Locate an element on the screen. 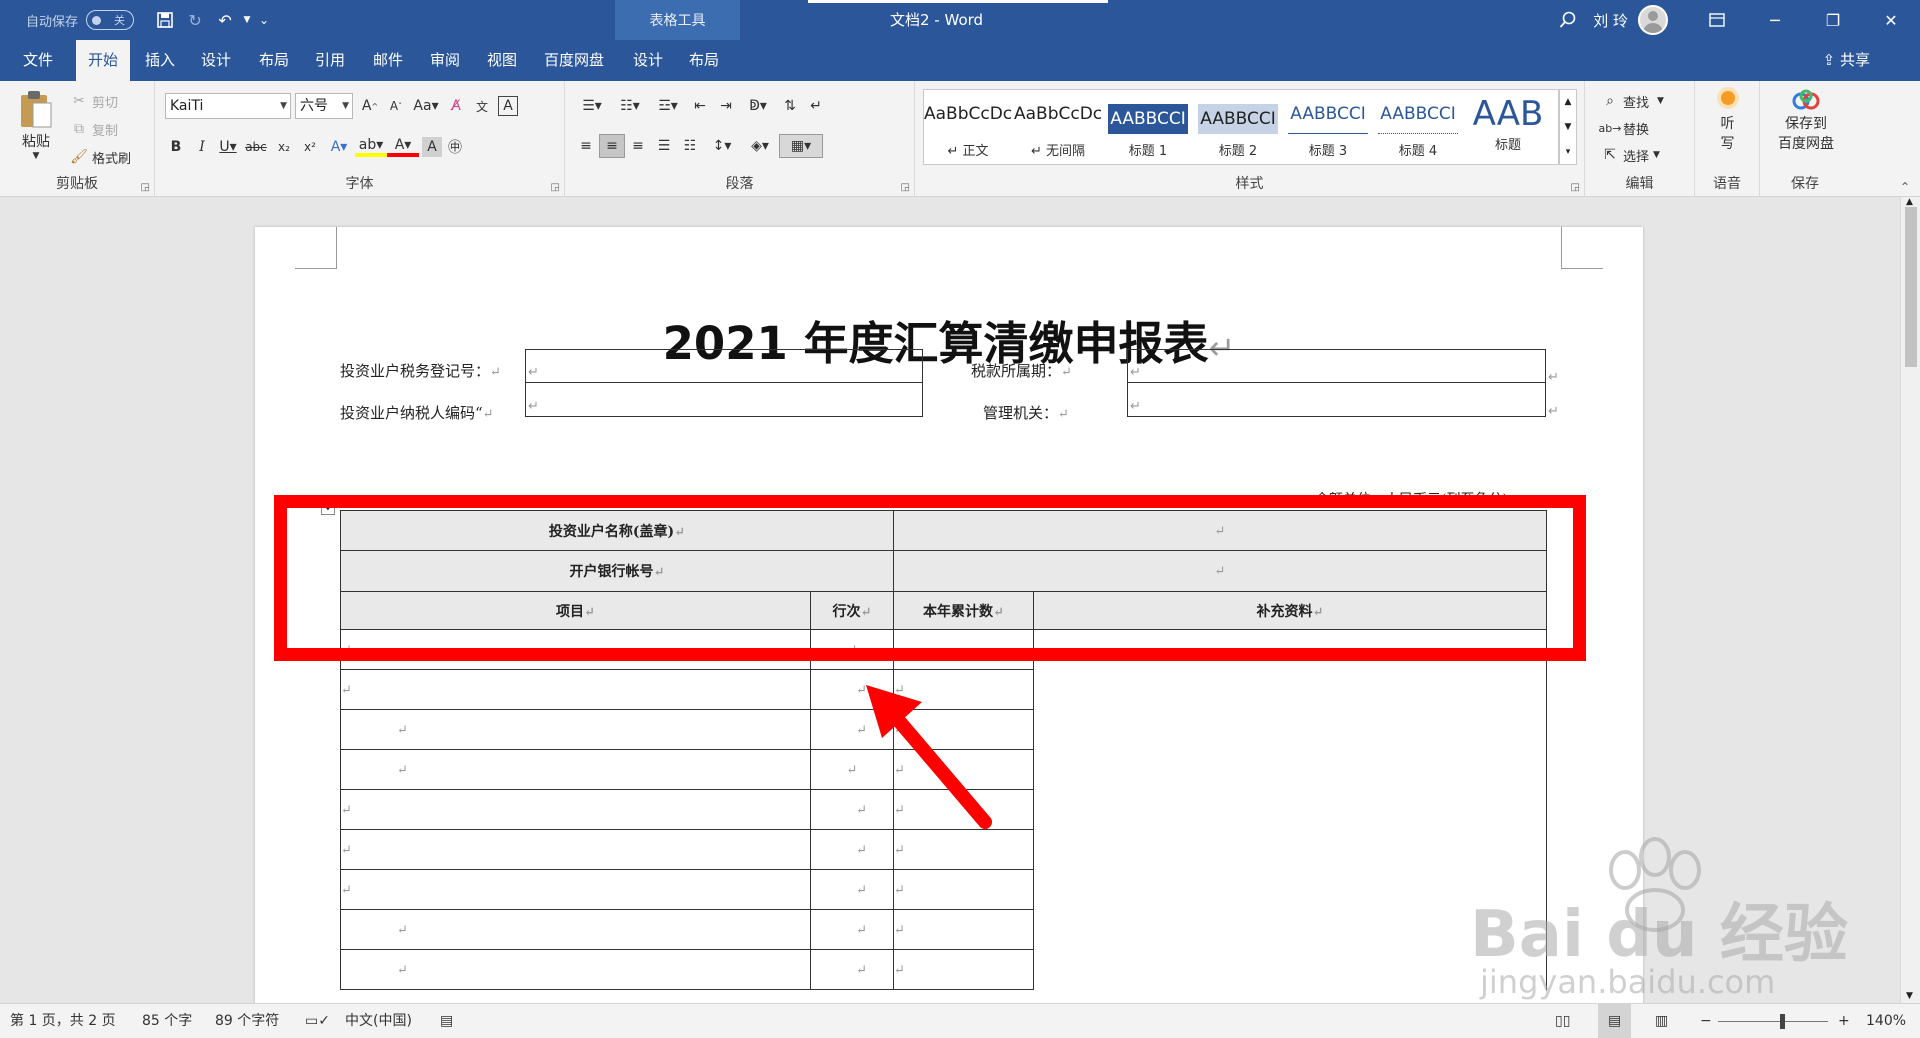  style-heading-2: AABBCCI 标题 2 is located at coordinates (1238, 128).